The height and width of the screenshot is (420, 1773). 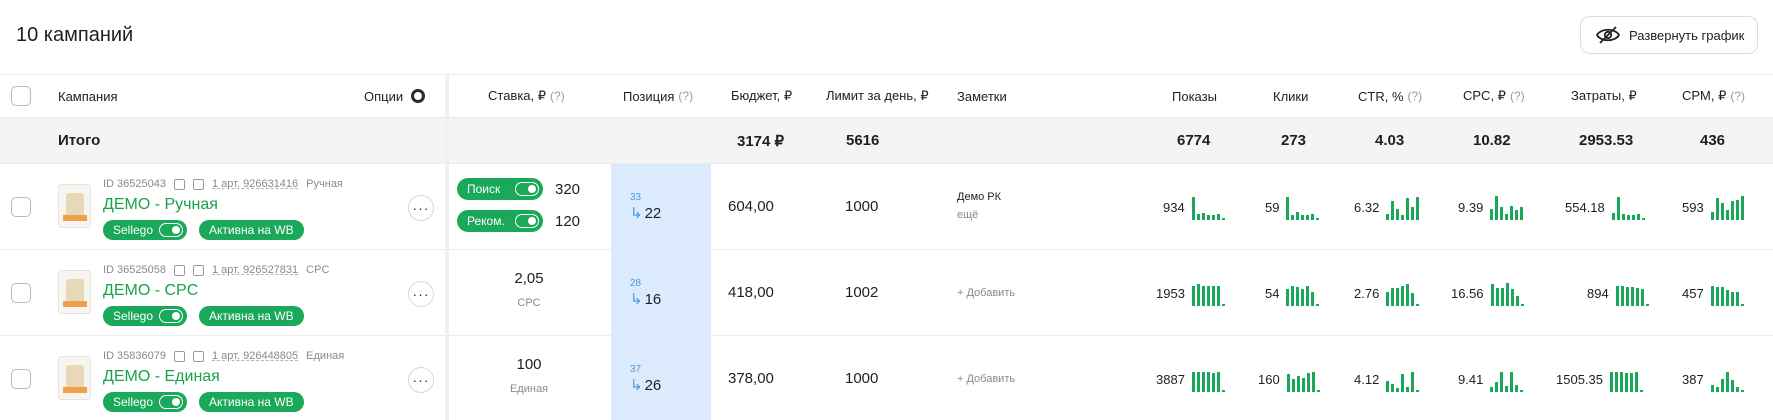 What do you see at coordinates (1507, 379) in the screenshot?
I see `cpc-sparkline` at bounding box center [1507, 379].